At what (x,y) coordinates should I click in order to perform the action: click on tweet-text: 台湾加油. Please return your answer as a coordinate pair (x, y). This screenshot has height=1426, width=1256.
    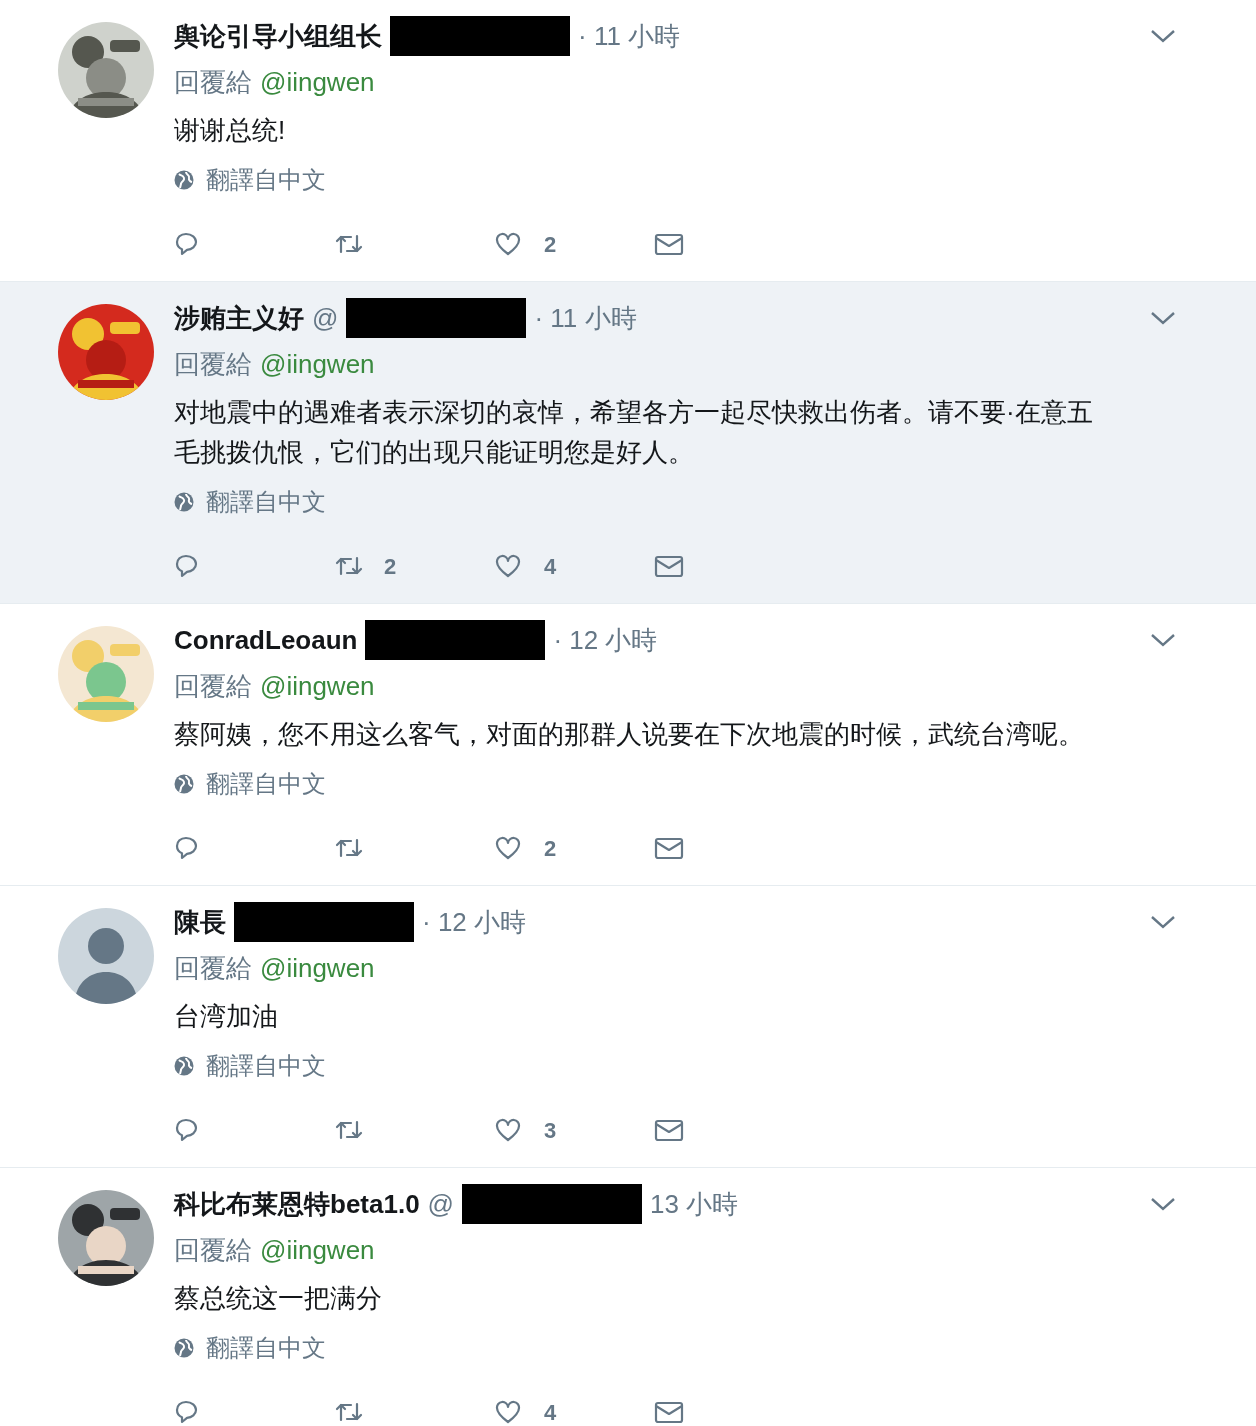
    Looking at the image, I should click on (226, 1016).